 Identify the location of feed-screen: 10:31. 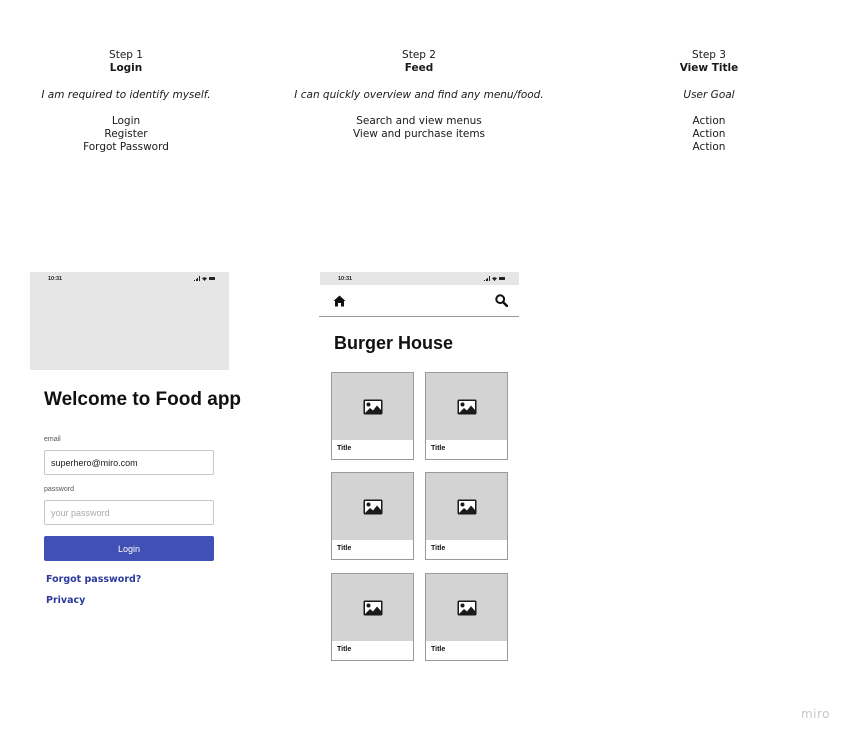
(419, 278).